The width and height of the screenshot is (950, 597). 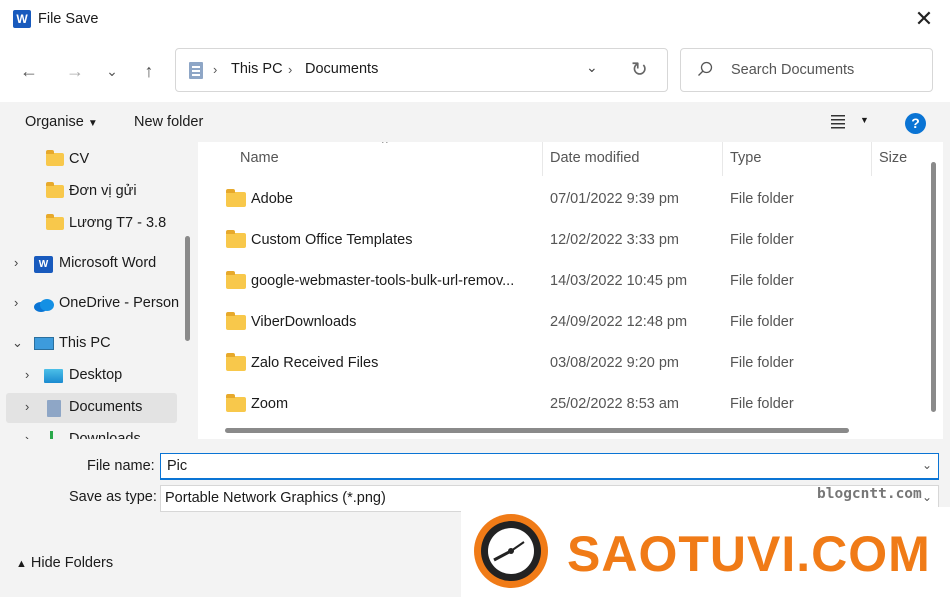 What do you see at coordinates (270, 404) in the screenshot?
I see `file-name: Zoom` at bounding box center [270, 404].